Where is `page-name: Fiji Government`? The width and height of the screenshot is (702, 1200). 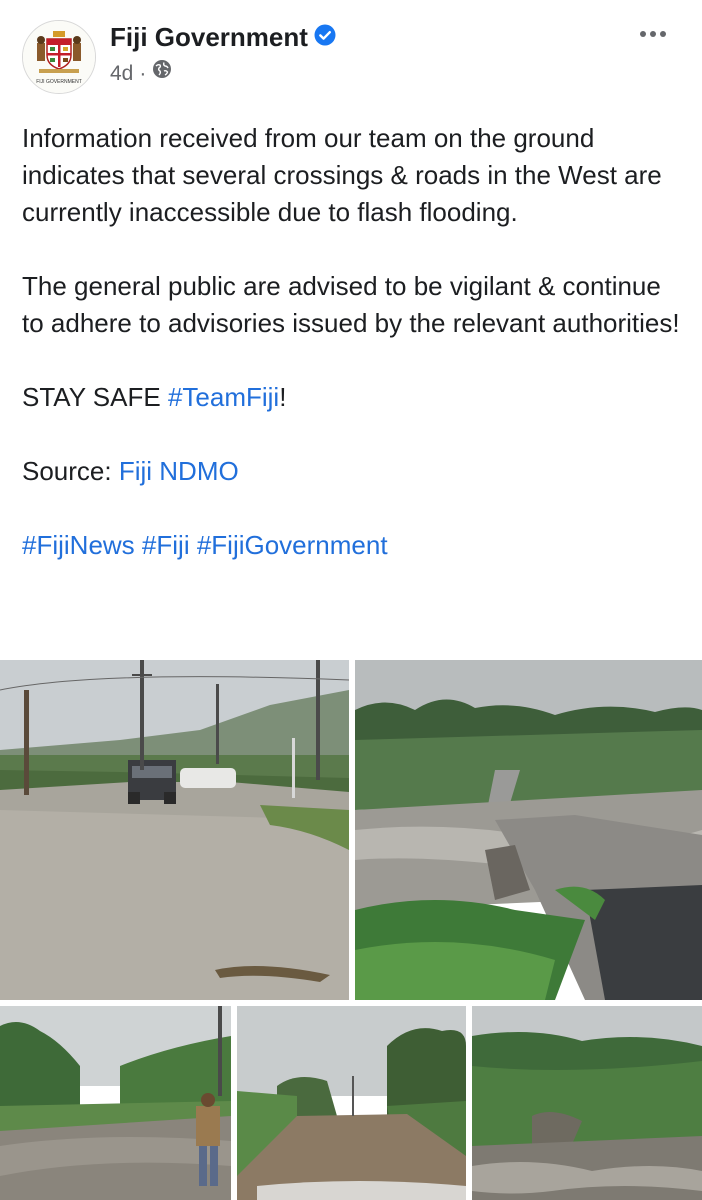 page-name: Fiji Government is located at coordinates (209, 37).